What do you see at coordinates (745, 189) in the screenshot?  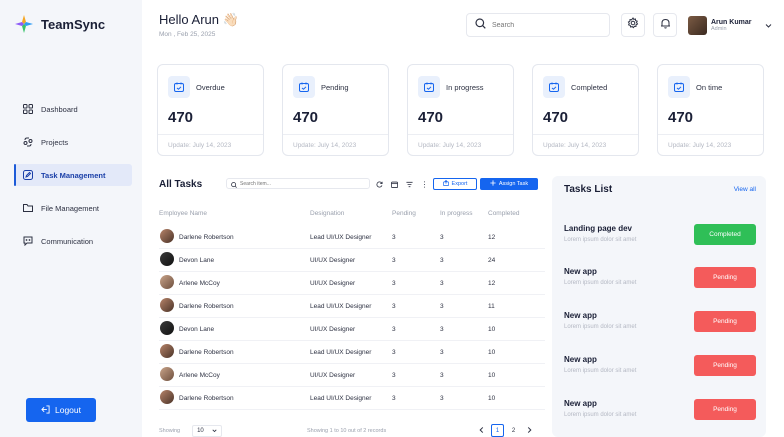 I see `view-all-link: View all` at bounding box center [745, 189].